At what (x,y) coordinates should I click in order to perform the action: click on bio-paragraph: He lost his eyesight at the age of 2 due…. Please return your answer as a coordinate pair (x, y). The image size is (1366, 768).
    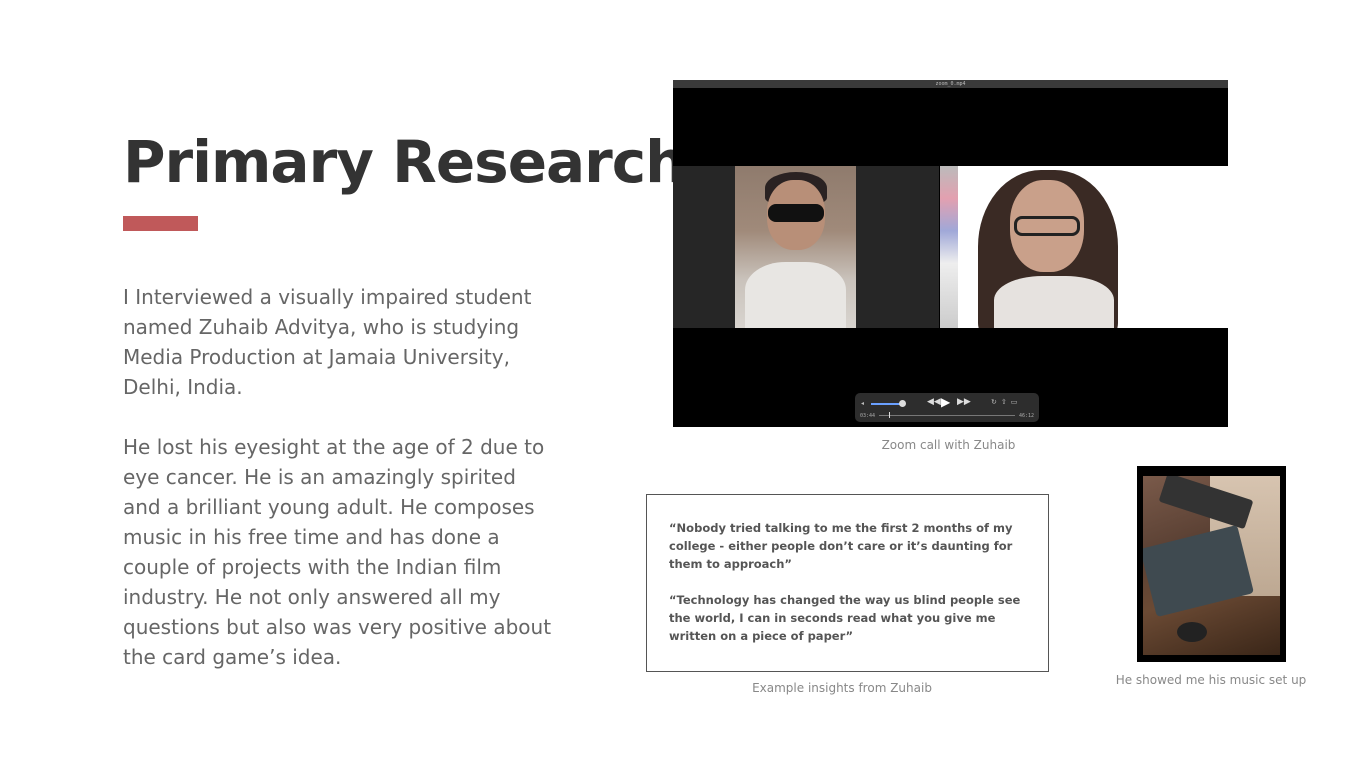
    Looking at the image, I should click on (337, 552).